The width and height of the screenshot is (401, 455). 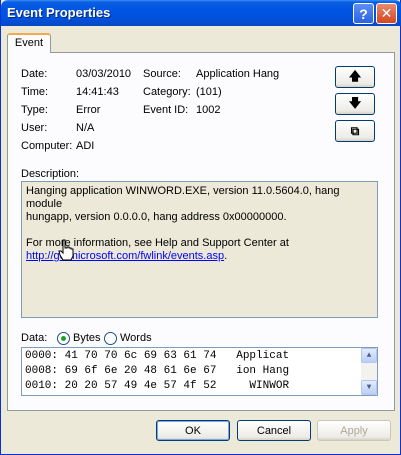 I want to click on scroll-up-icon: ▲, so click(x=369, y=355).